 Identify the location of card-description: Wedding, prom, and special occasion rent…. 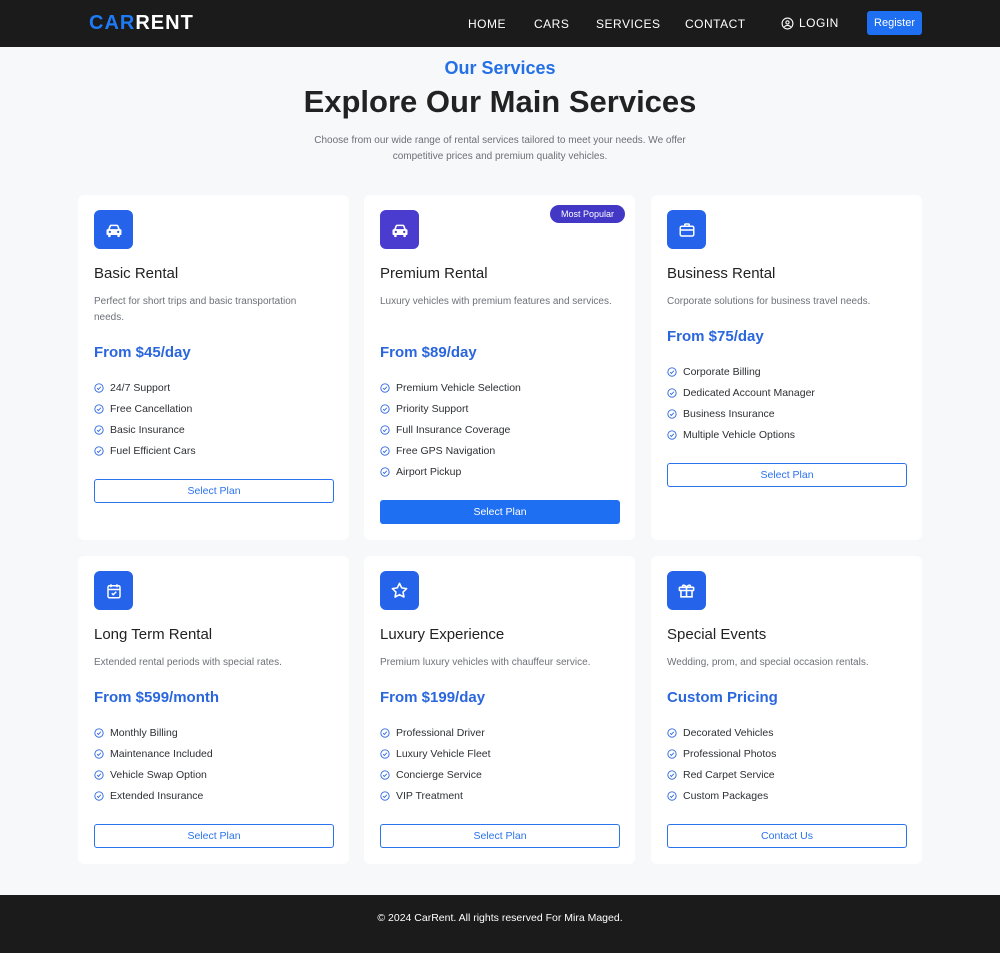
(768, 662).